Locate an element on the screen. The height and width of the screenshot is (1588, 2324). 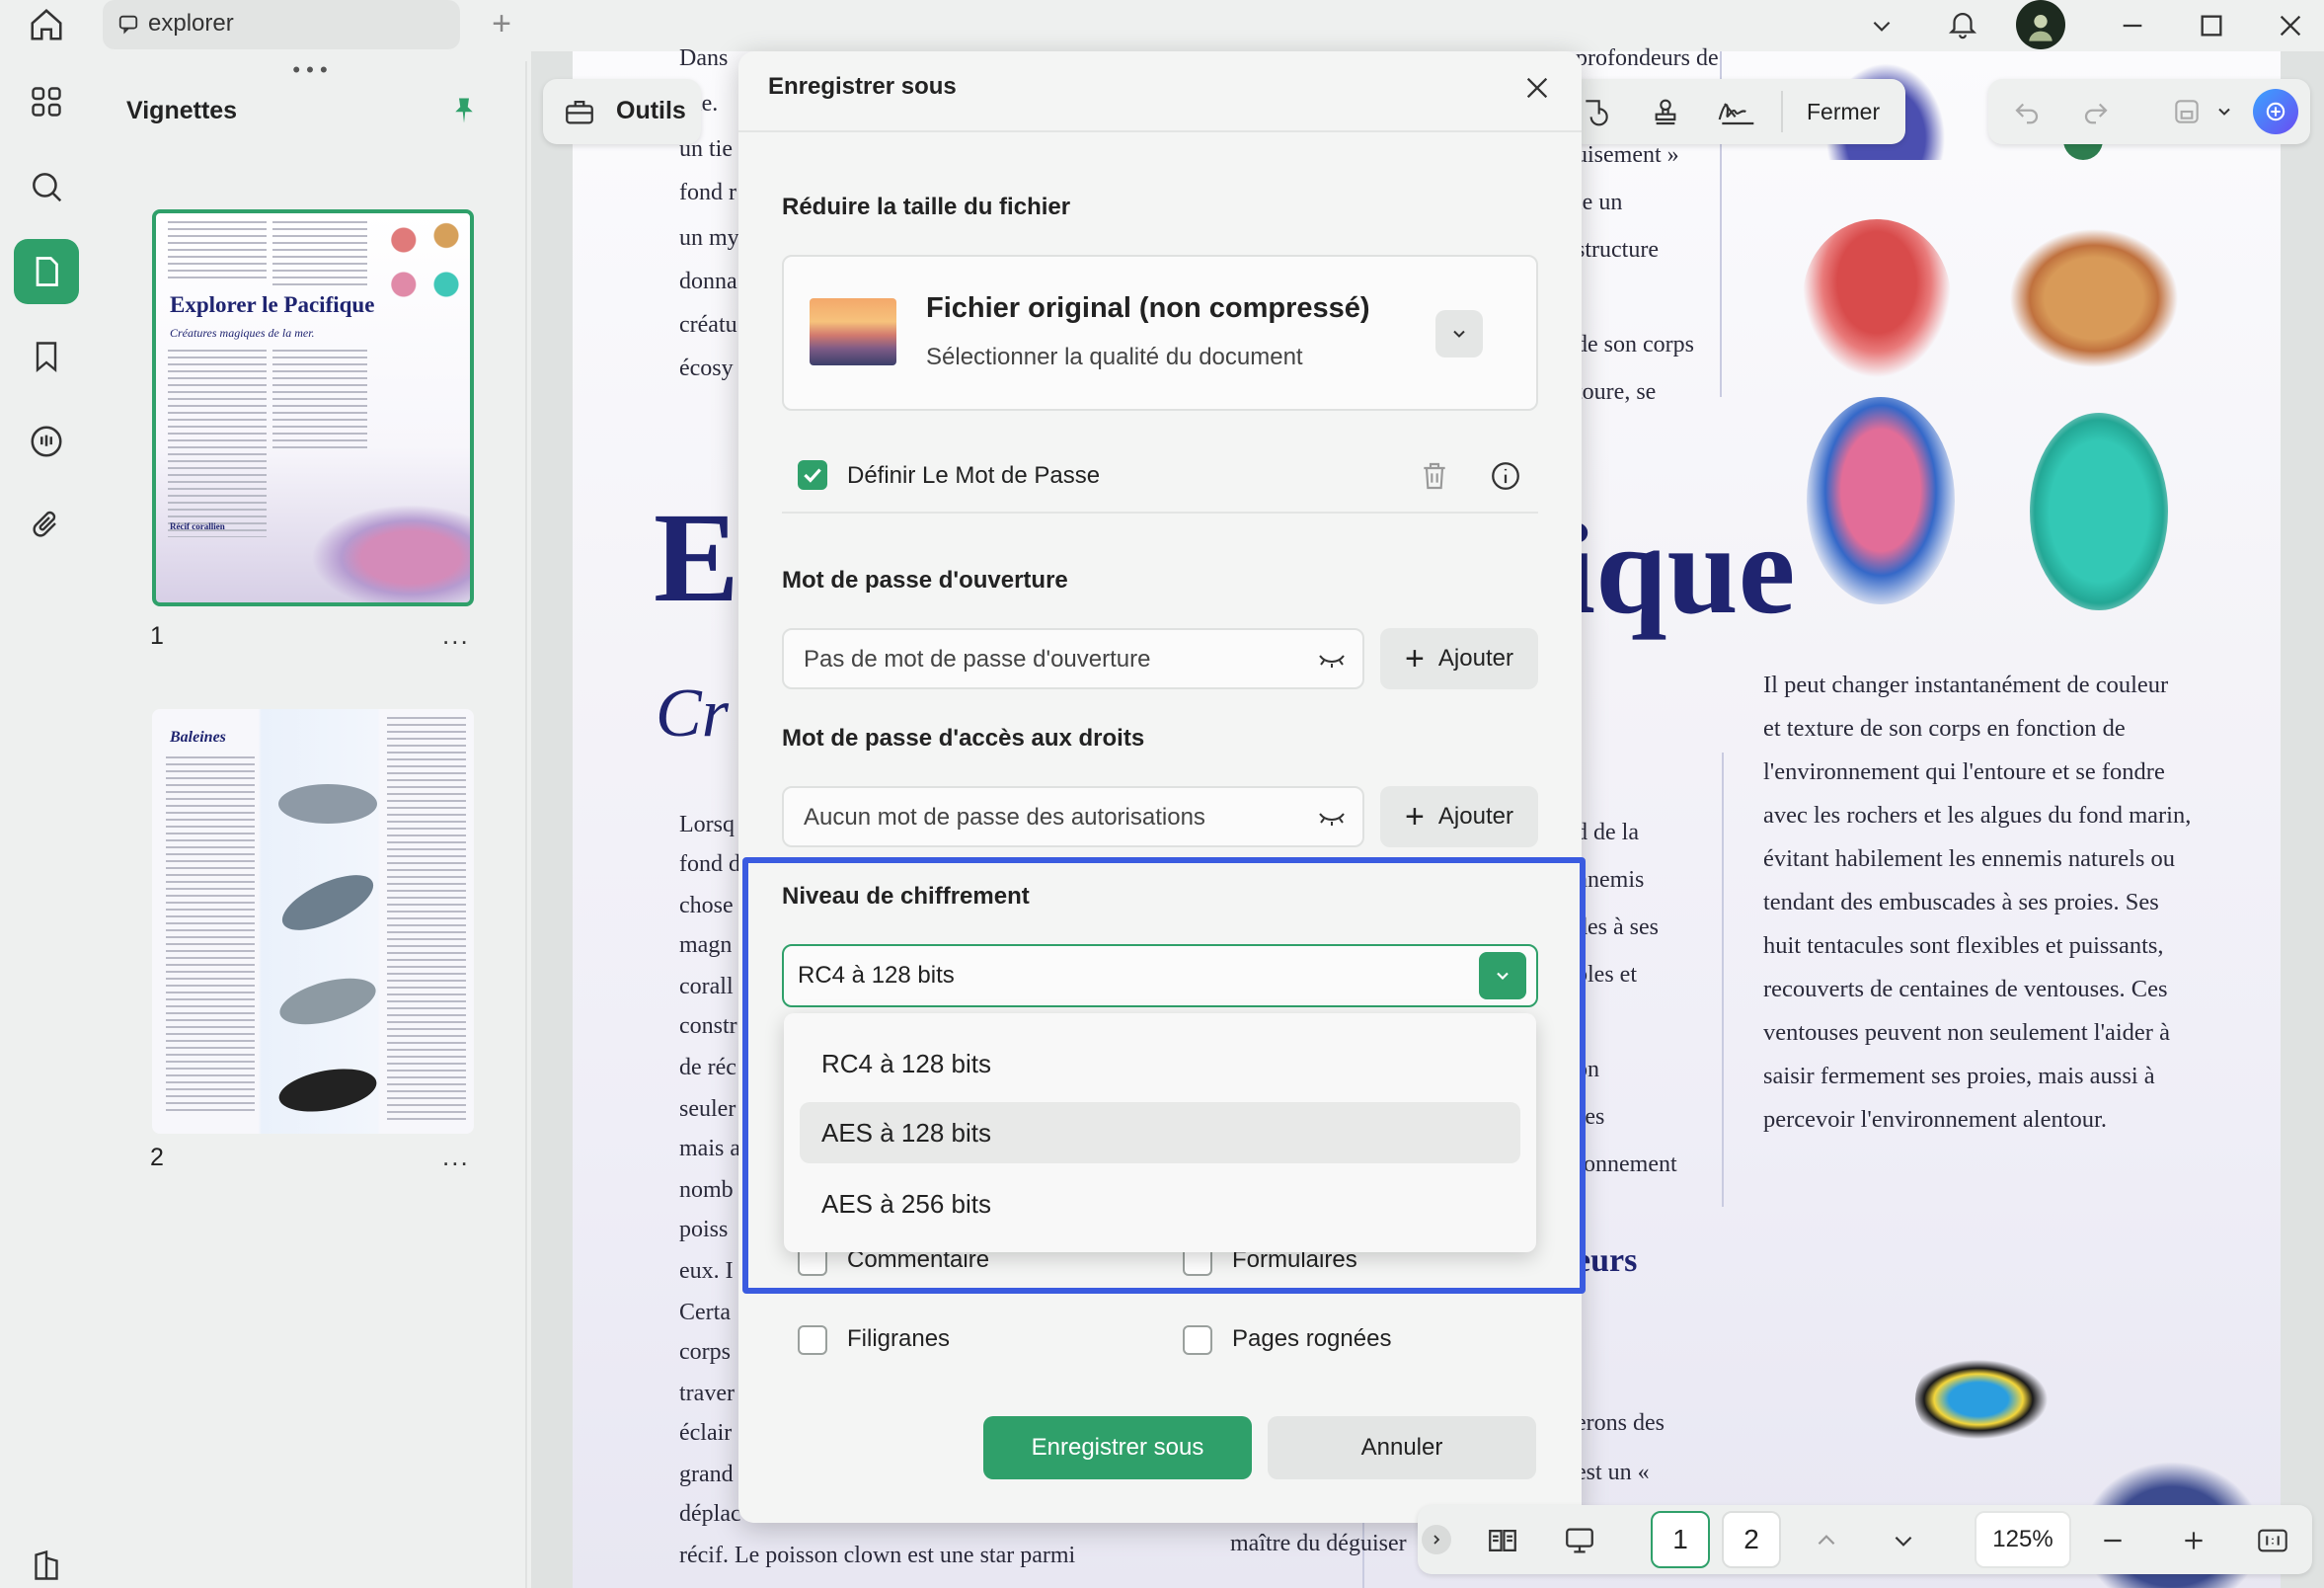
search-icon is located at coordinates (46, 186).